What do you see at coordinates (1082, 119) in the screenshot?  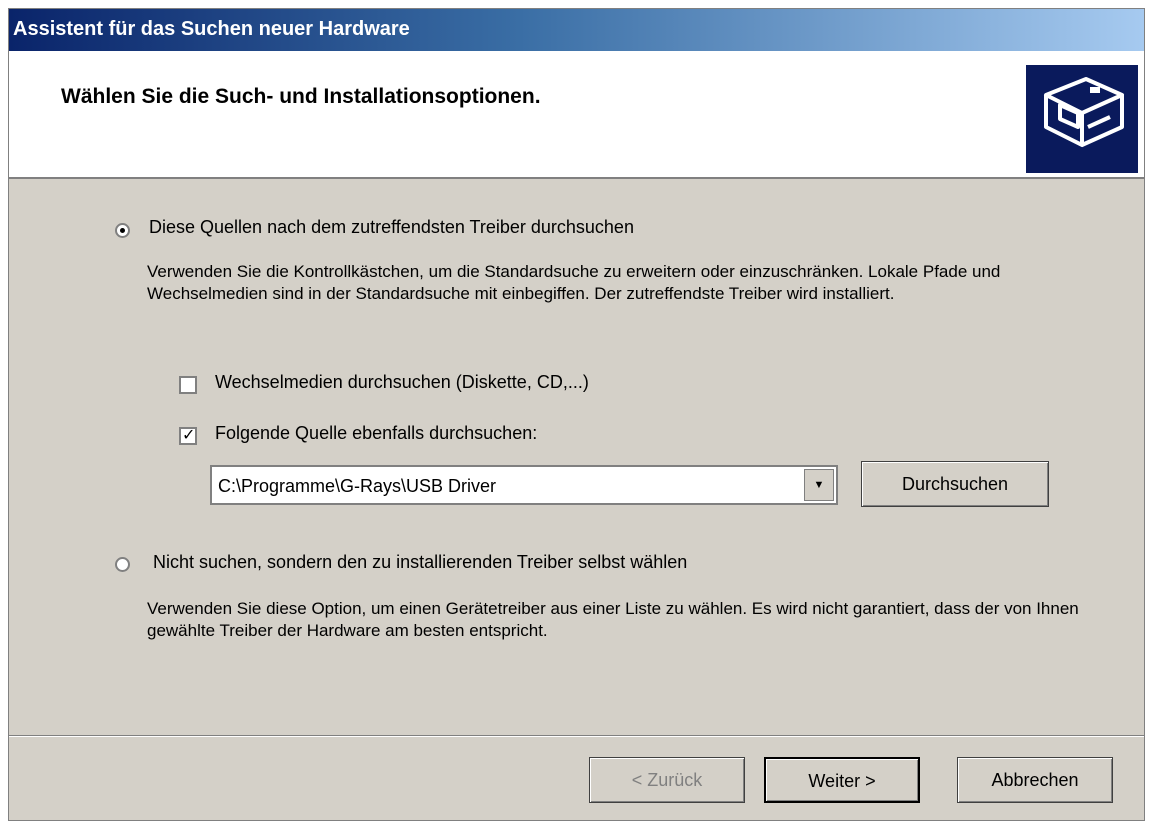 I see `hardware-wizard-icon` at bounding box center [1082, 119].